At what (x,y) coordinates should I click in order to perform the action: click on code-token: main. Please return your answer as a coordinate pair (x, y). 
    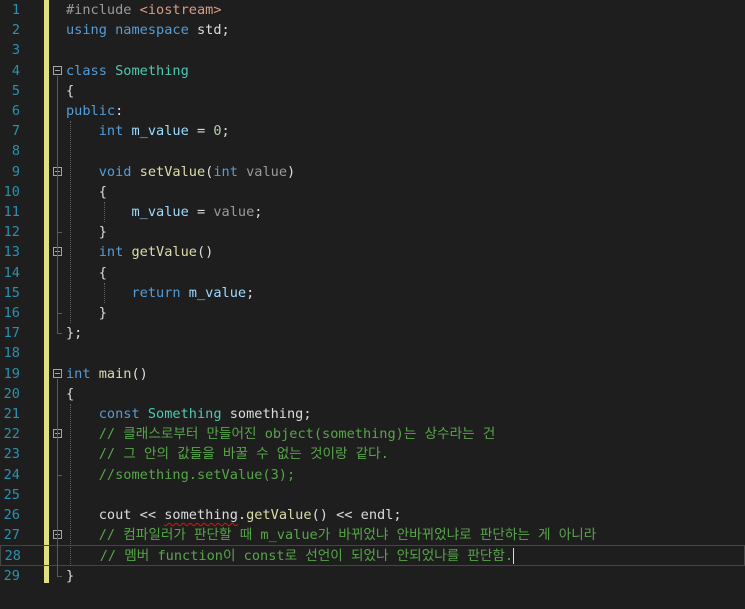
    Looking at the image, I should click on (115, 373).